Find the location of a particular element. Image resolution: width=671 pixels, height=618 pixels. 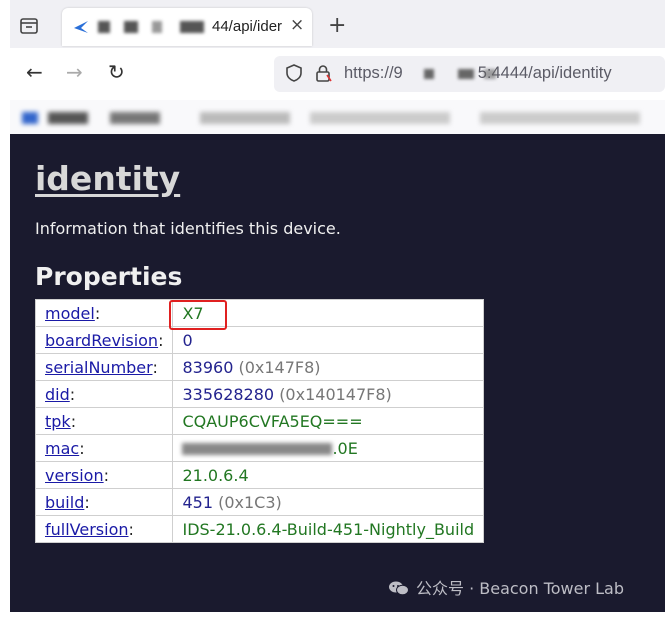

url-suffix: 5:4444/api/identity is located at coordinates (544, 73).